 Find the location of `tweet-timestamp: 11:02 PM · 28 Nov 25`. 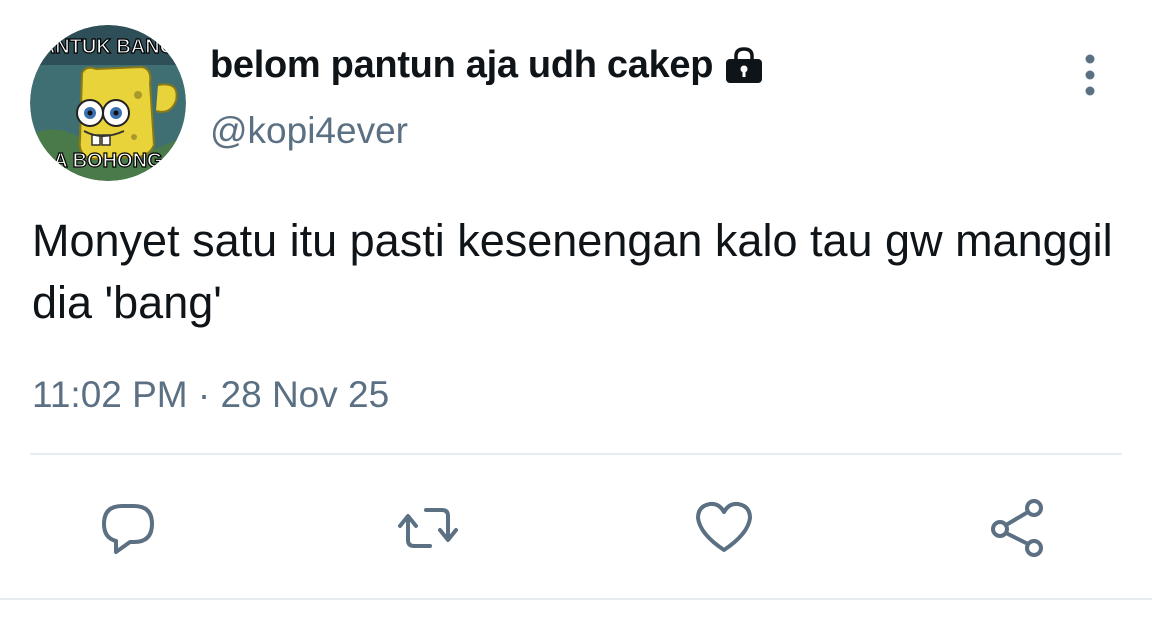

tweet-timestamp: 11:02 PM · 28 Nov 25 is located at coordinates (210, 395).